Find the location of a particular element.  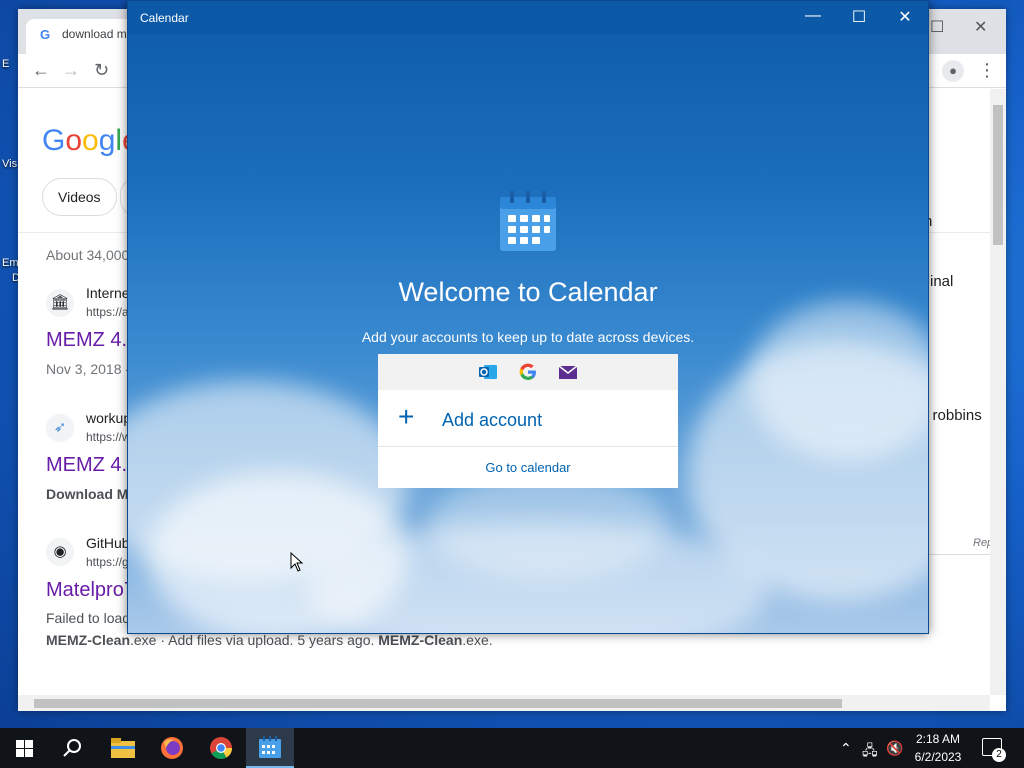

notification-badge: 2 is located at coordinates (999, 755).